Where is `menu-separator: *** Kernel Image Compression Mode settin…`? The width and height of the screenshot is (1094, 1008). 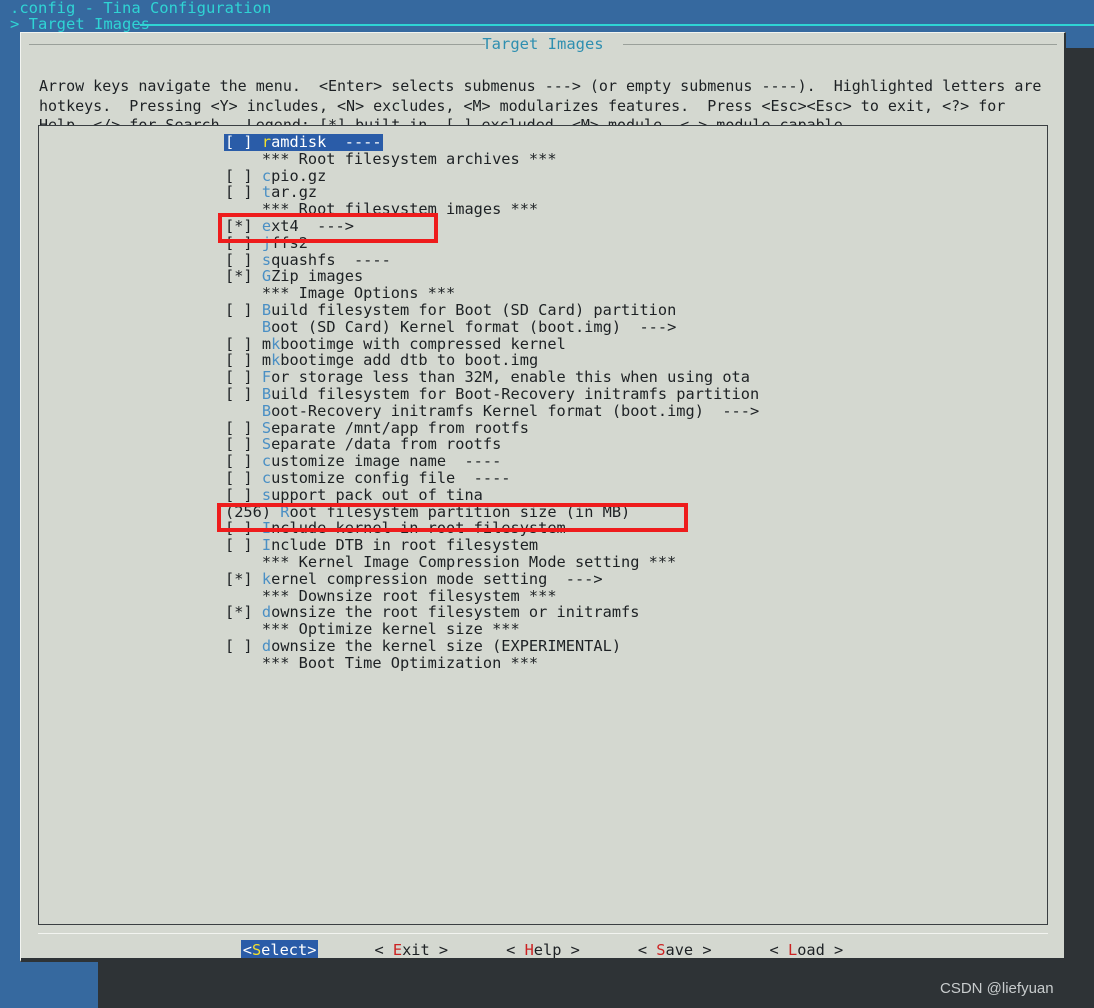
menu-separator: *** Kernel Image Compression Mode settin… is located at coordinates (451, 561).